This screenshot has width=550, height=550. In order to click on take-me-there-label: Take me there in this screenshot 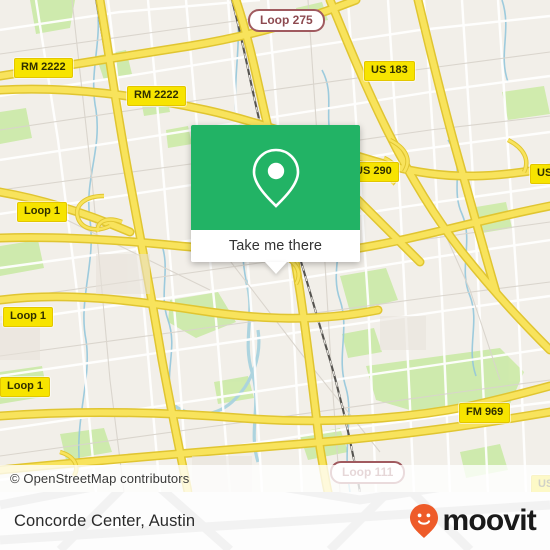, I will do `click(275, 246)`.